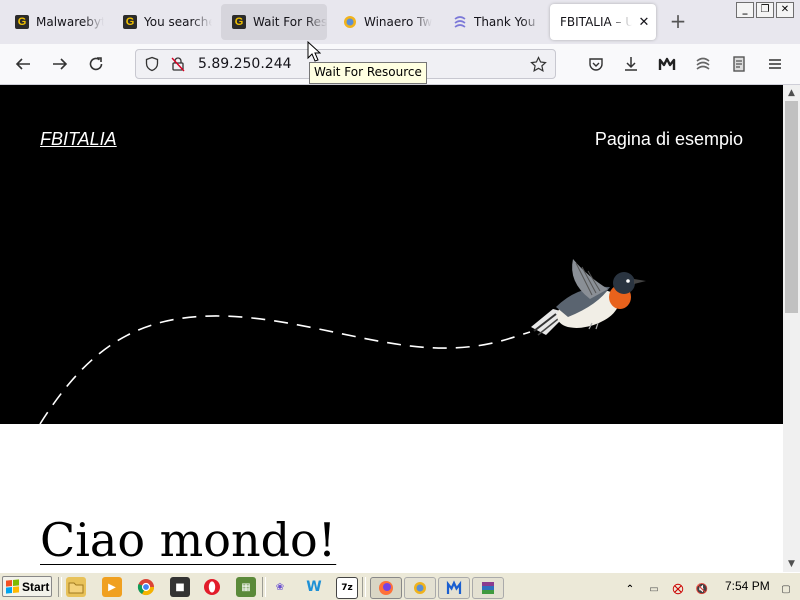 Image resolution: width=800 pixels, height=600 pixels. I want to click on taskbar: Start ▶ ■ ▦ ❀ W 7z ⌃ ▭ ⛒ 🔇 ▢ 7:54 PM, so click(400, 586).